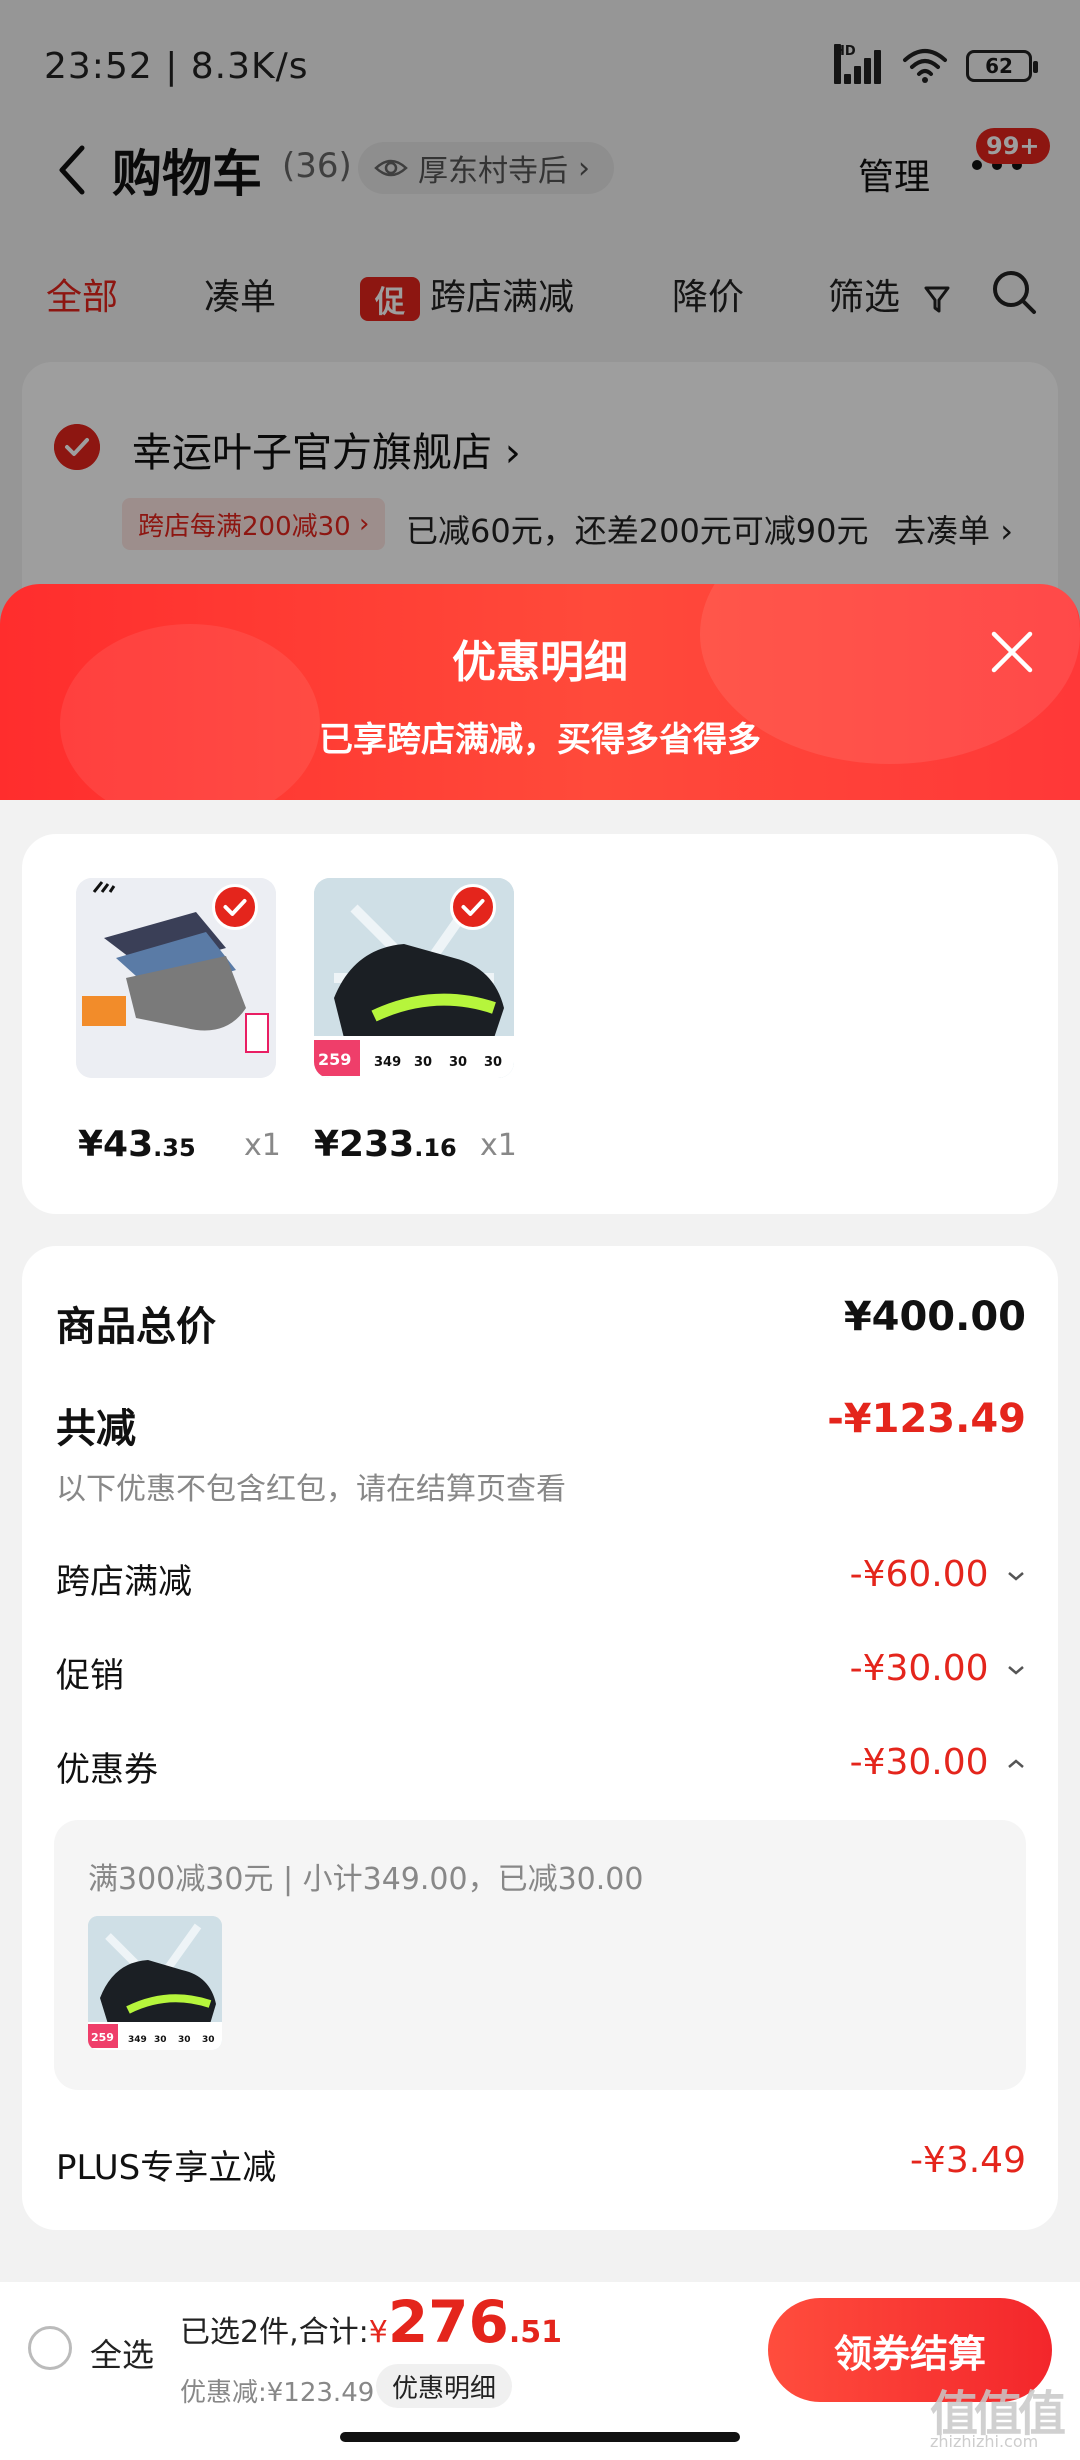 The image size is (1080, 2460). What do you see at coordinates (136, 1327) in the screenshot?
I see `total-price-label: 商品总价` at bounding box center [136, 1327].